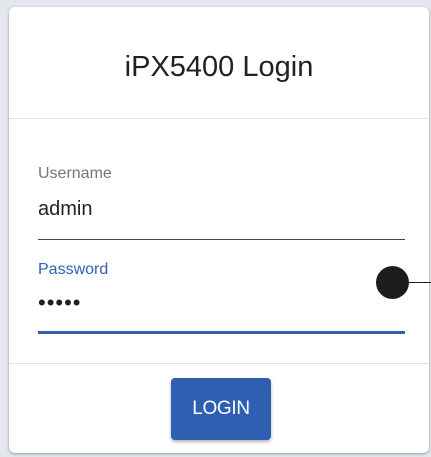  I want to click on title-divider, so click(219, 118).